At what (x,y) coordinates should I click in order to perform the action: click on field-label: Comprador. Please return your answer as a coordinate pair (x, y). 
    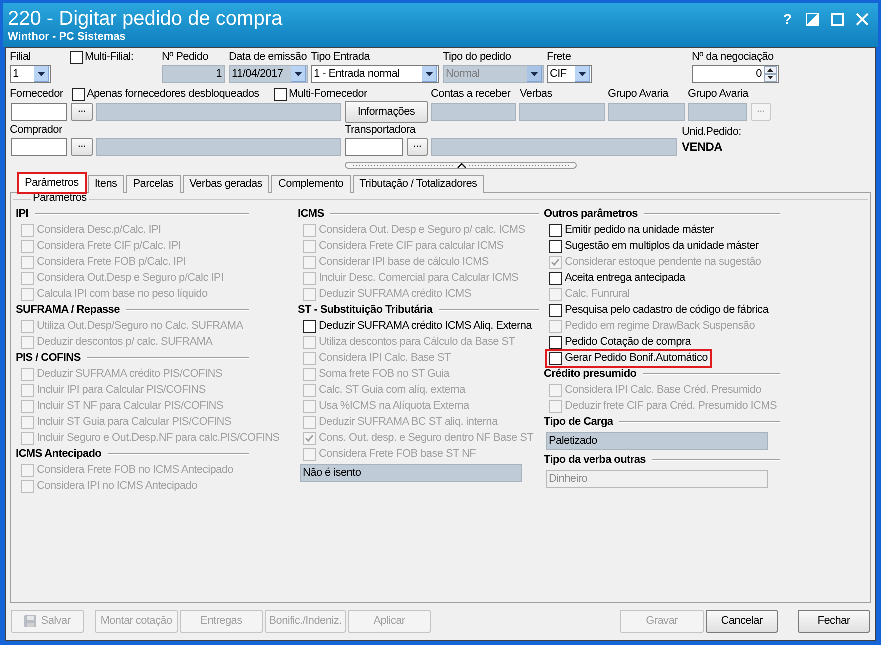
    Looking at the image, I should click on (37, 130).